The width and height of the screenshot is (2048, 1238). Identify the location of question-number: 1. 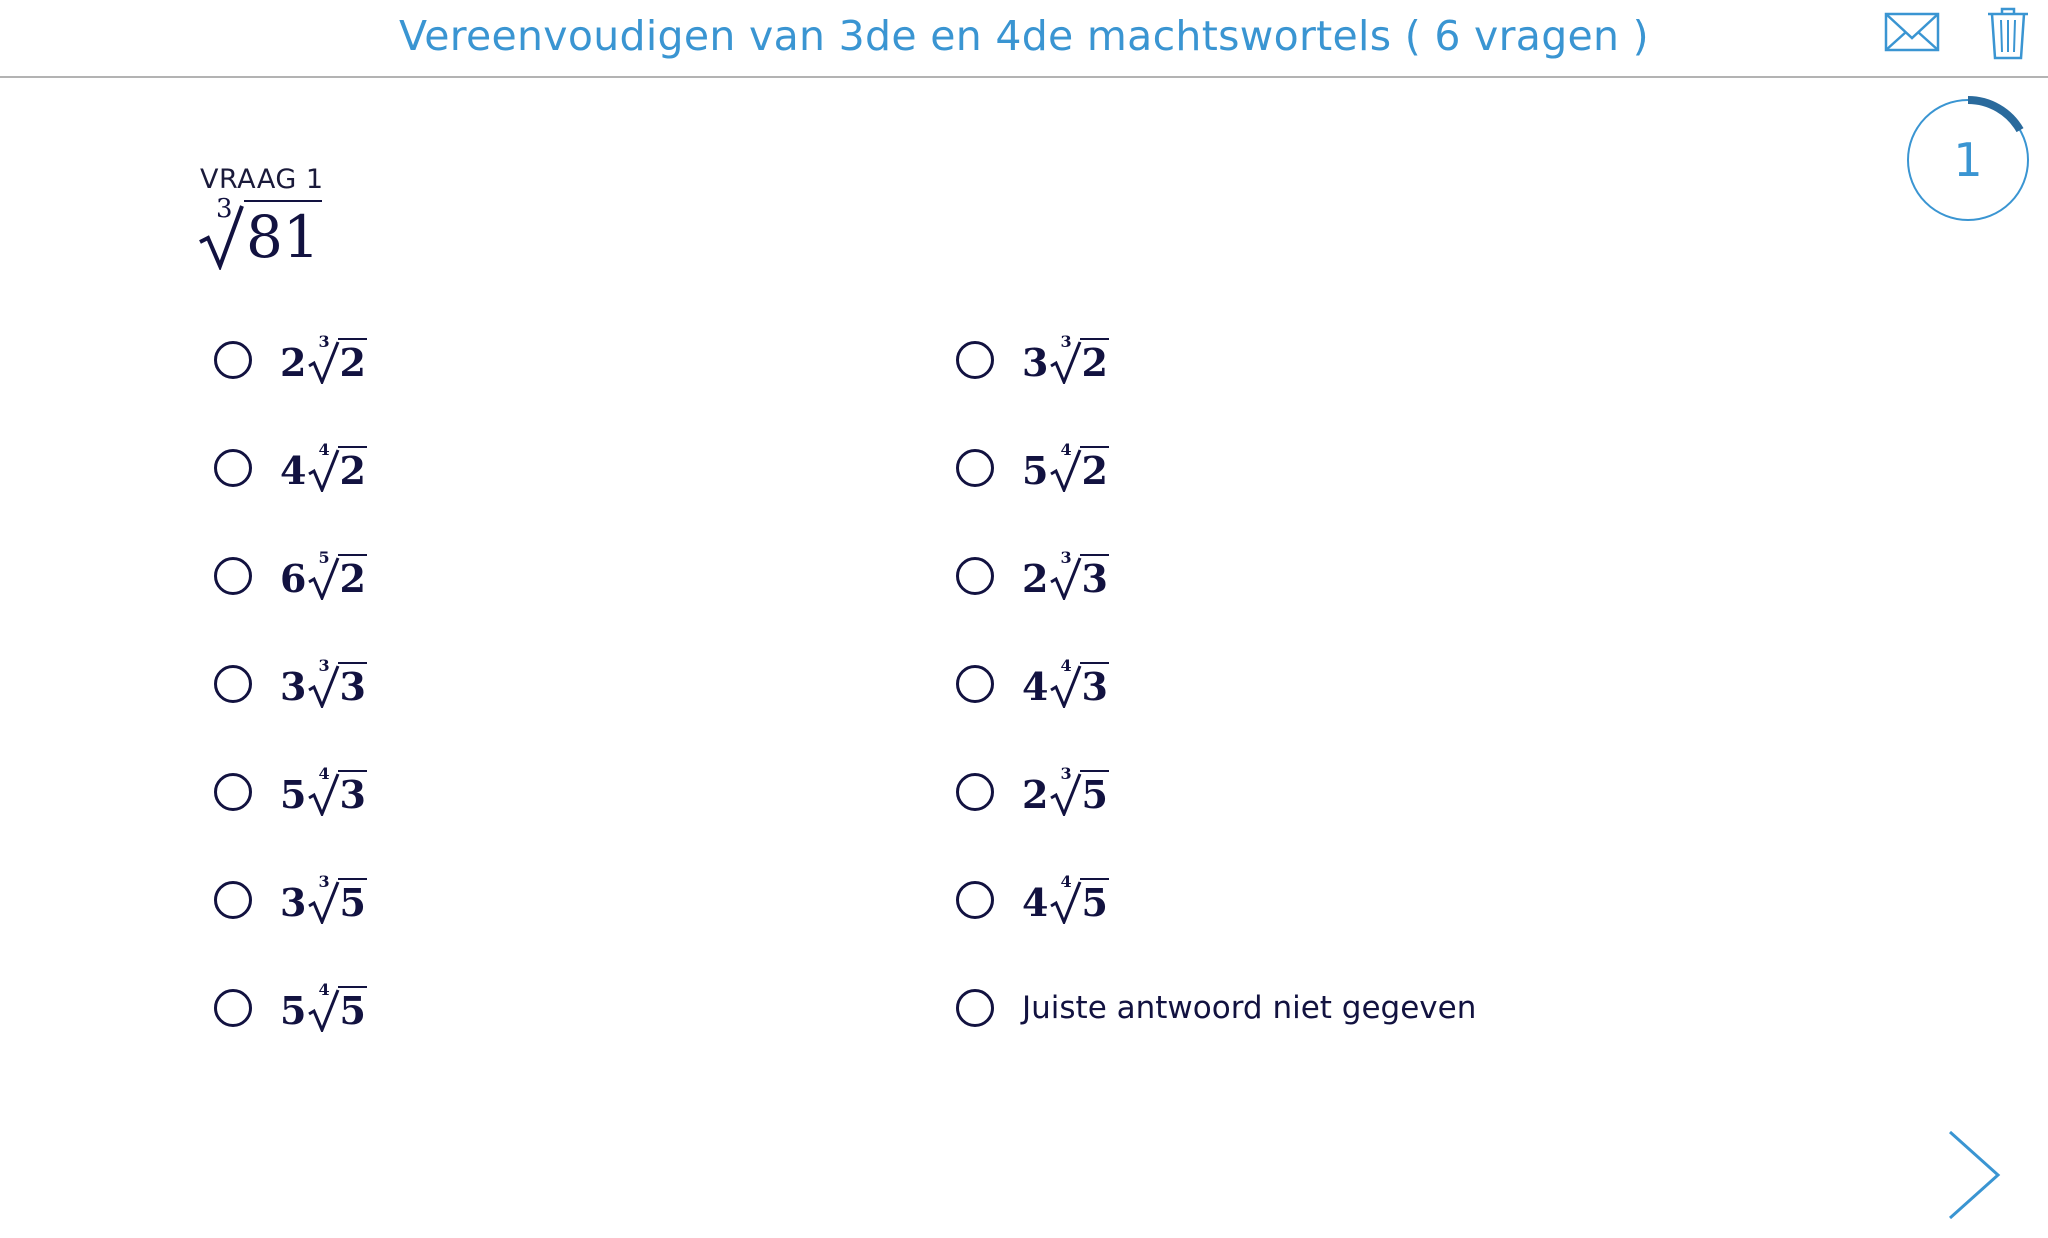
(1968, 160).